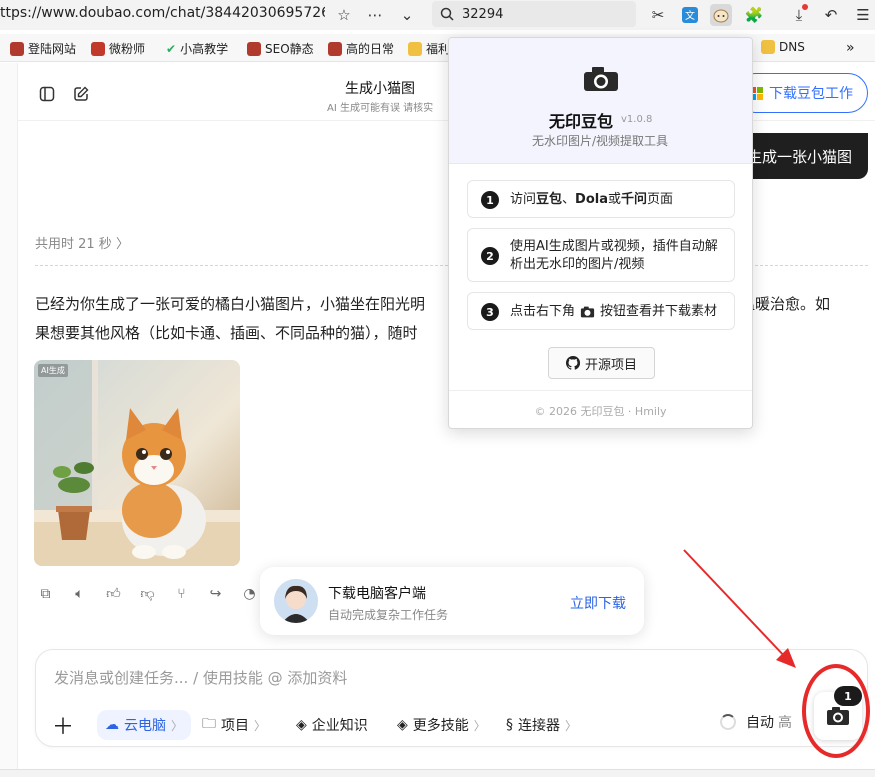 Image resolution: width=875 pixels, height=777 pixels. I want to click on step-number: 1, so click(490, 200).